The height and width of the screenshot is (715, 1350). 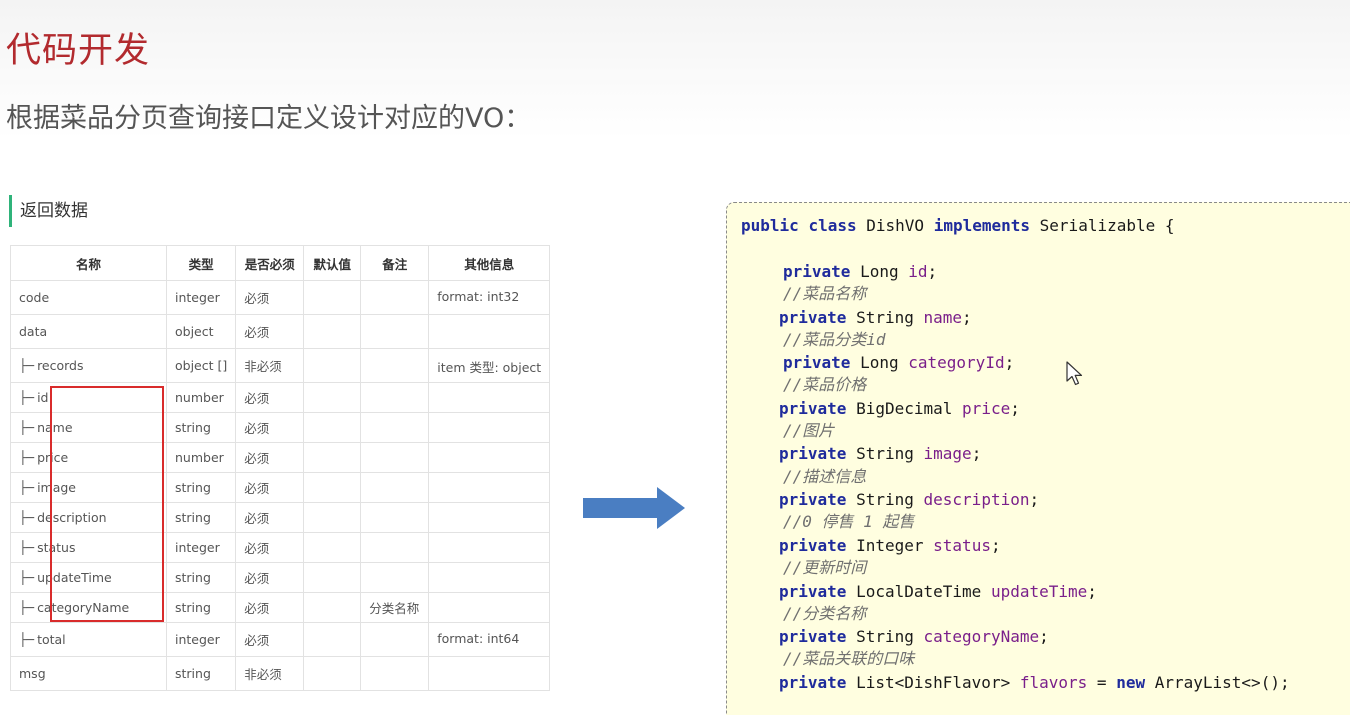 What do you see at coordinates (88, 673) in the screenshot?
I see `cell-name: msg` at bounding box center [88, 673].